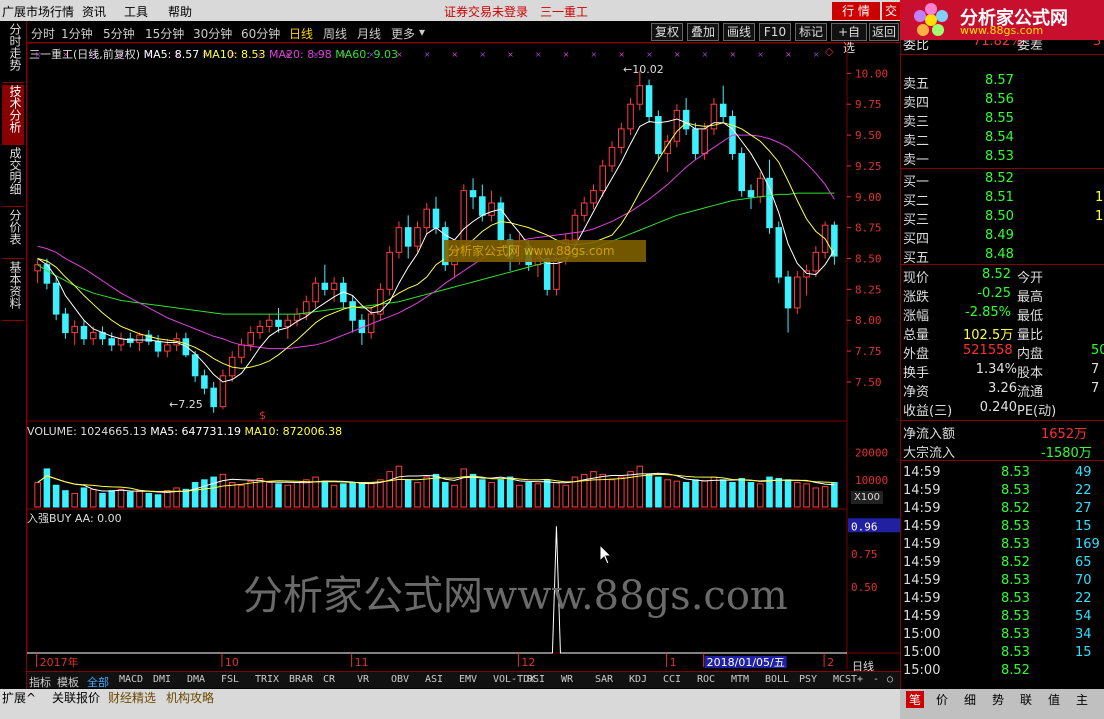  What do you see at coordinates (400, 679) in the screenshot?
I see `indicator-tab-8: OBV` at bounding box center [400, 679].